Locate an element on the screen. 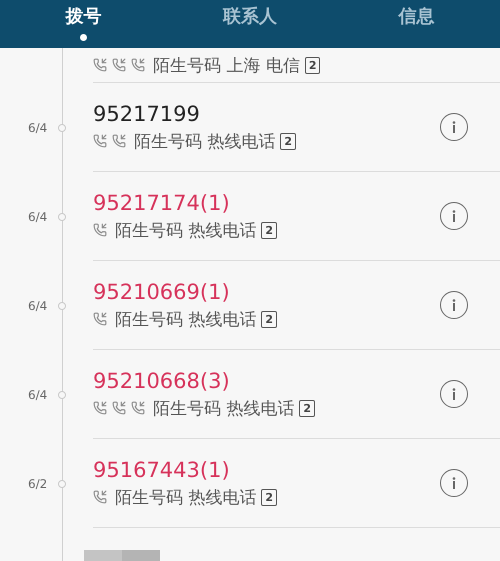  phone-number: 95217174(1) is located at coordinates (161, 202).